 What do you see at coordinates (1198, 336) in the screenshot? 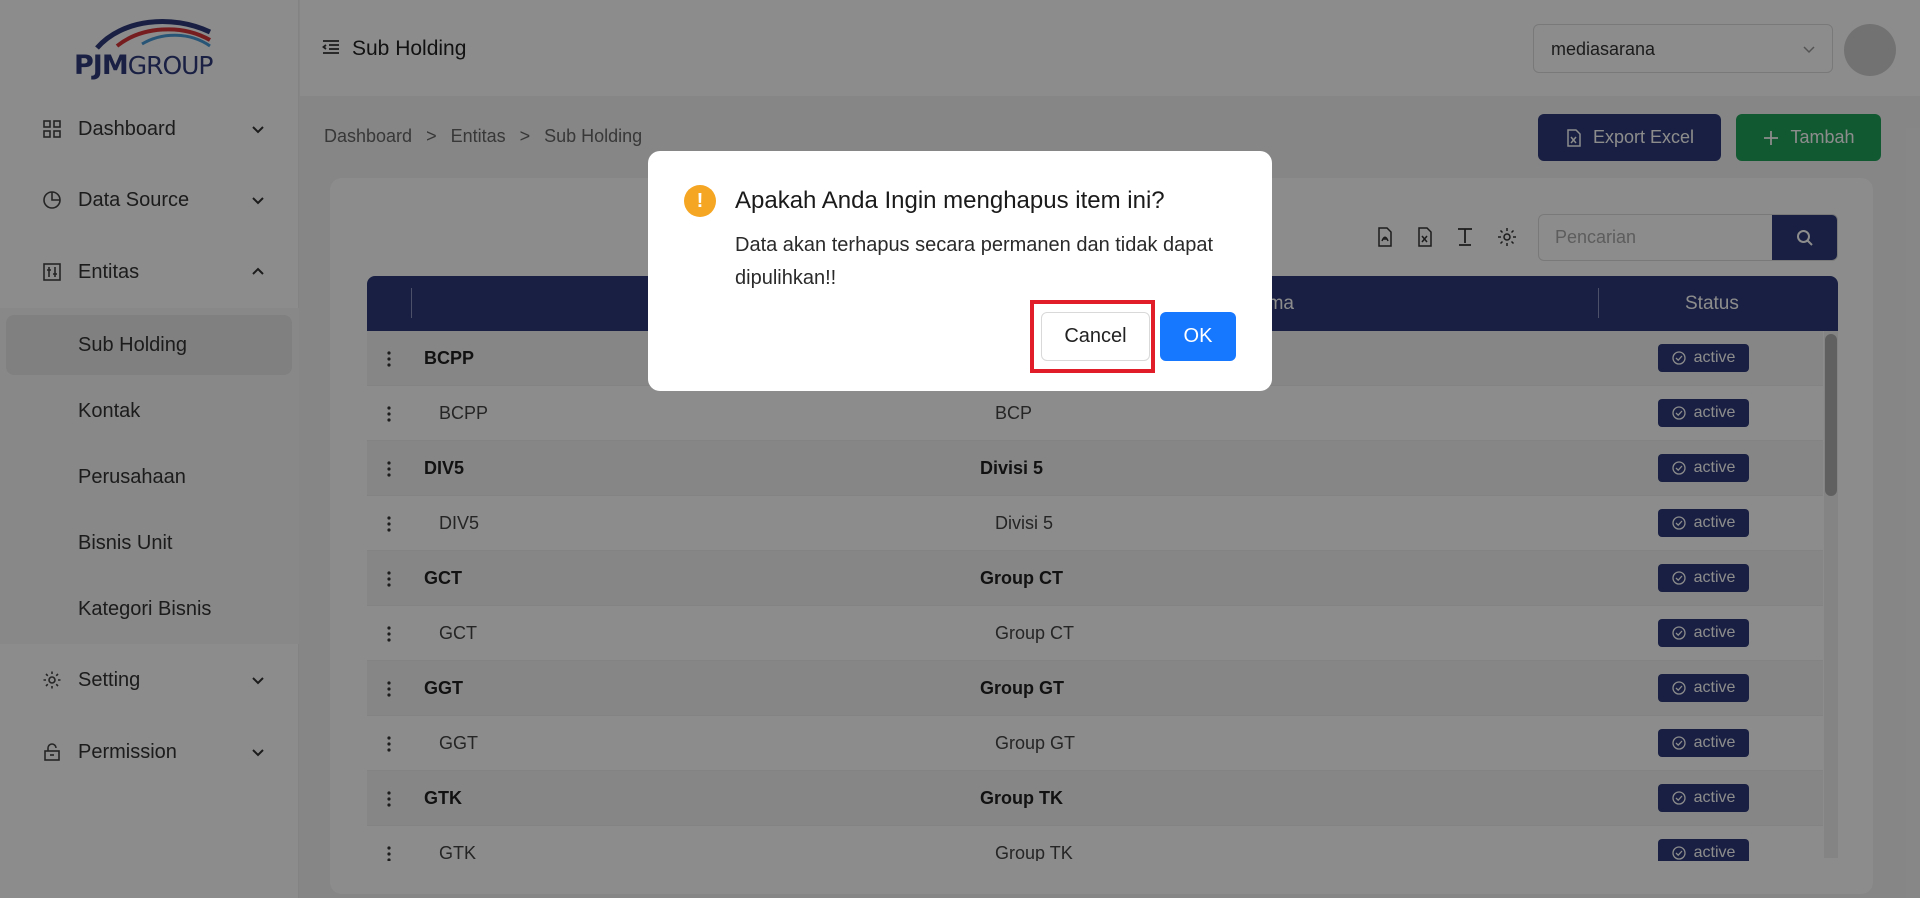
I see `ok-button: OK` at bounding box center [1198, 336].